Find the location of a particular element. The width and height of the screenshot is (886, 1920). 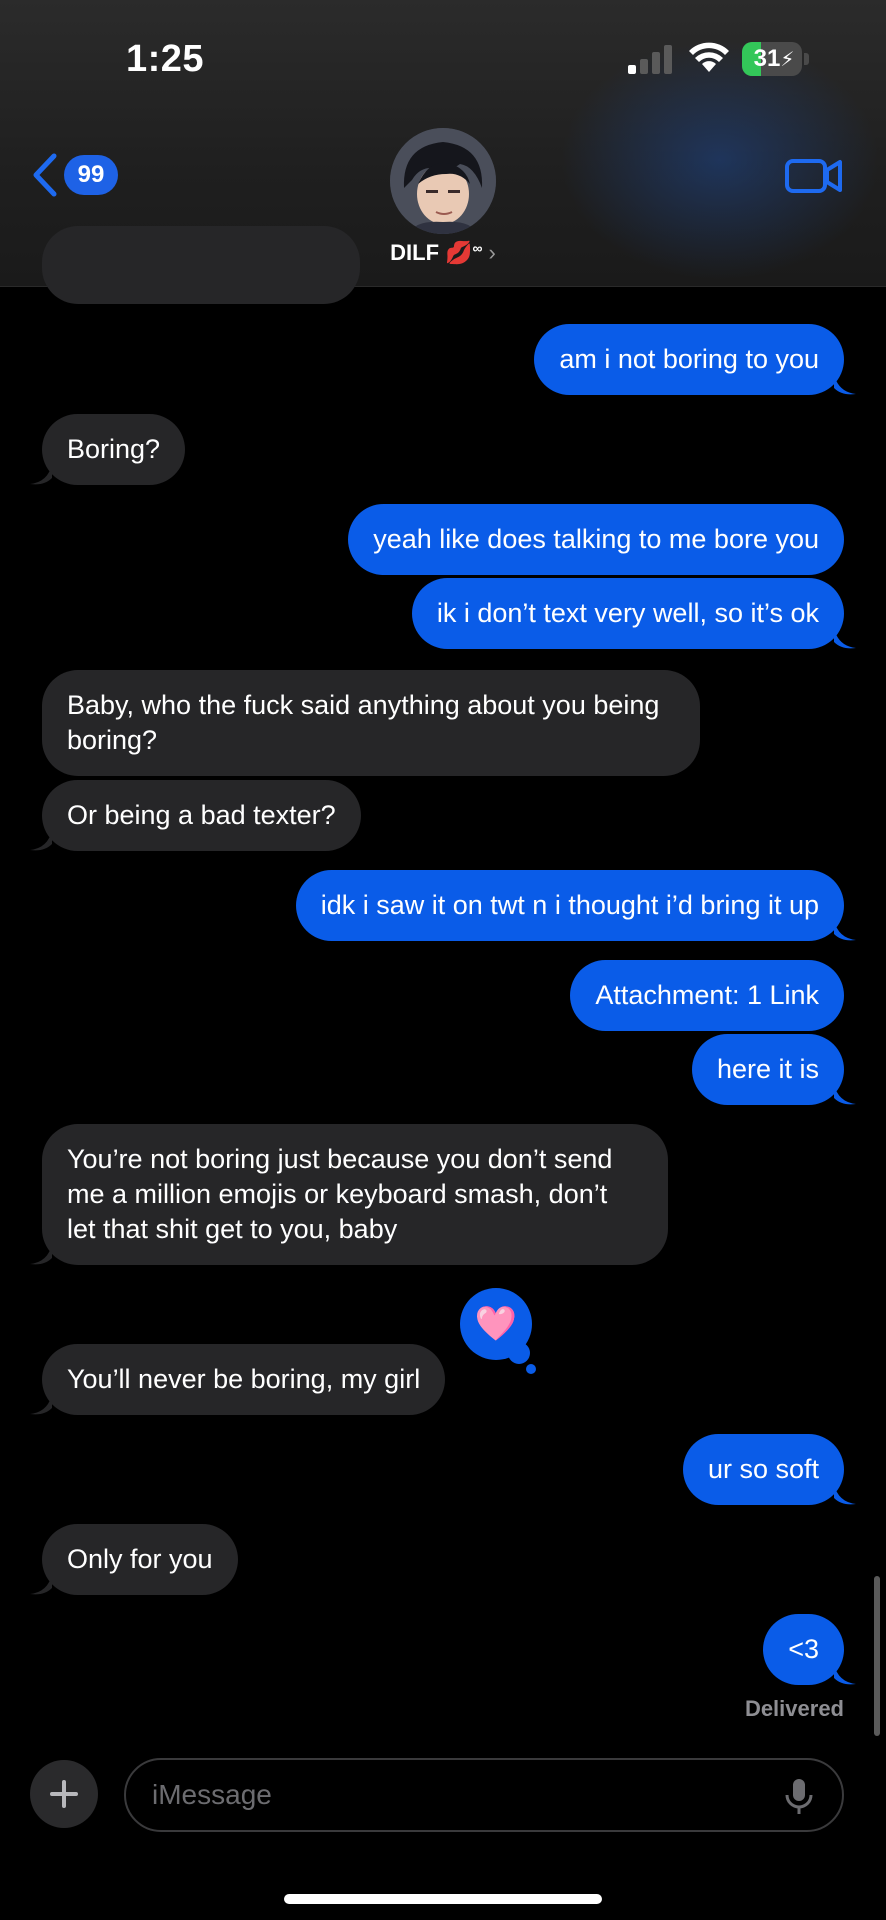

facetime-video-icon is located at coordinates (814, 176).